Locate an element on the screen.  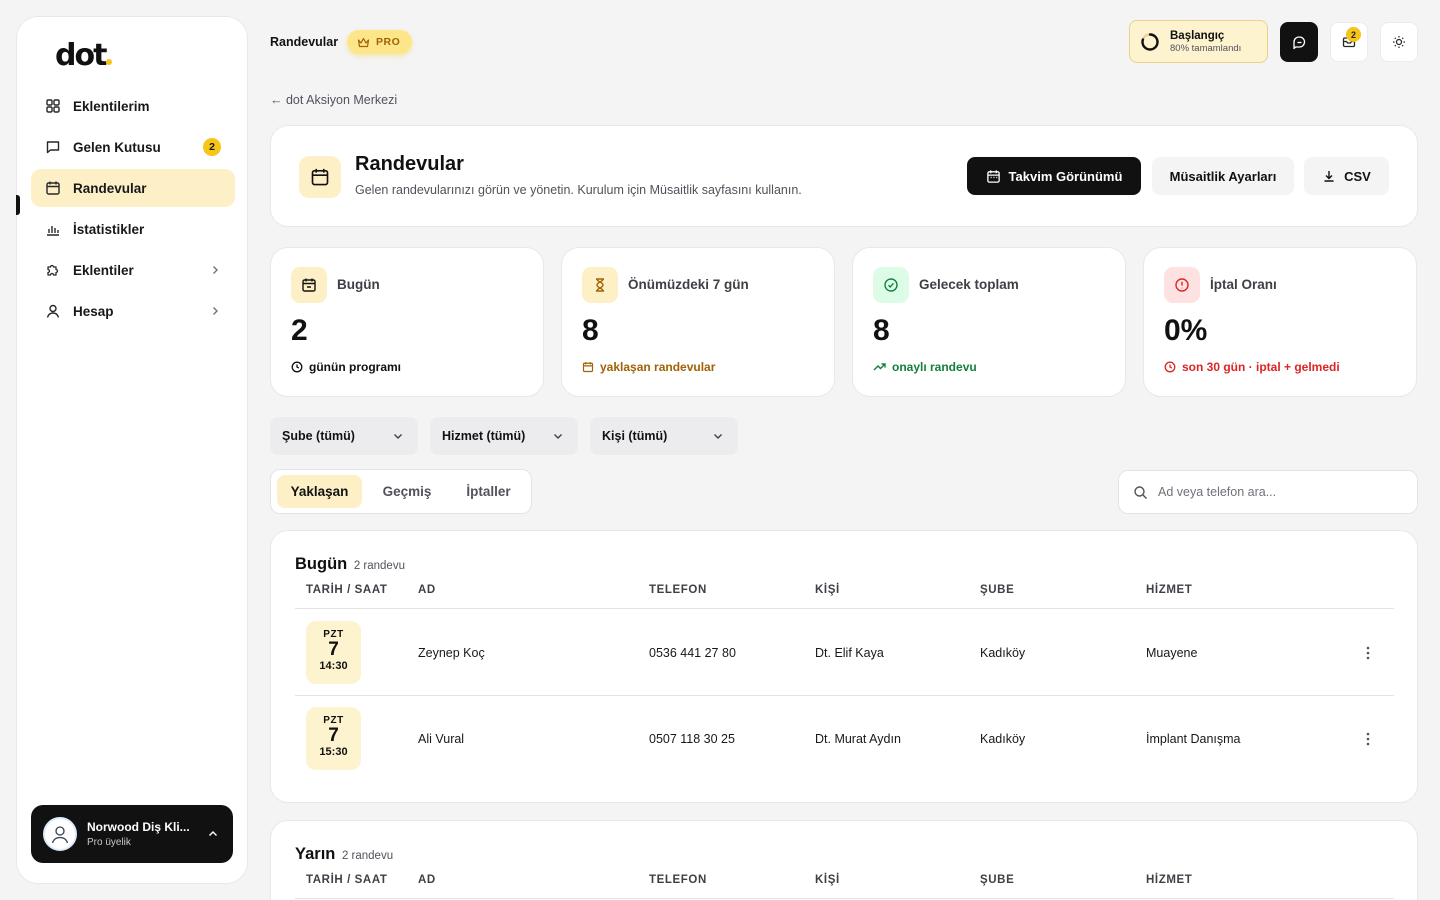
cell-service: İmplant Danışma is located at coordinates (1193, 739).